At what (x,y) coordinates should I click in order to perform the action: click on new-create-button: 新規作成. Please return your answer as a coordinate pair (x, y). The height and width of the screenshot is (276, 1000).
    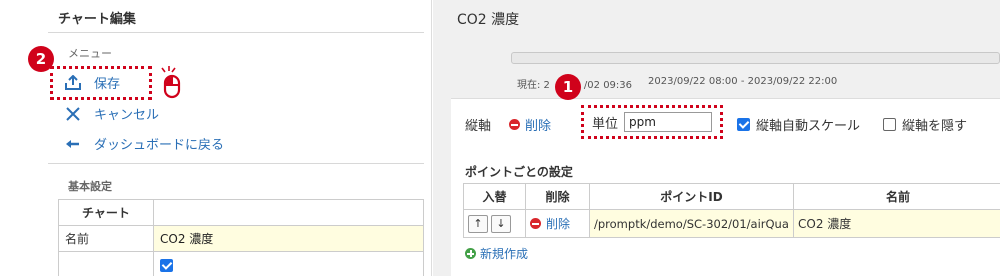
    Looking at the image, I should click on (496, 253).